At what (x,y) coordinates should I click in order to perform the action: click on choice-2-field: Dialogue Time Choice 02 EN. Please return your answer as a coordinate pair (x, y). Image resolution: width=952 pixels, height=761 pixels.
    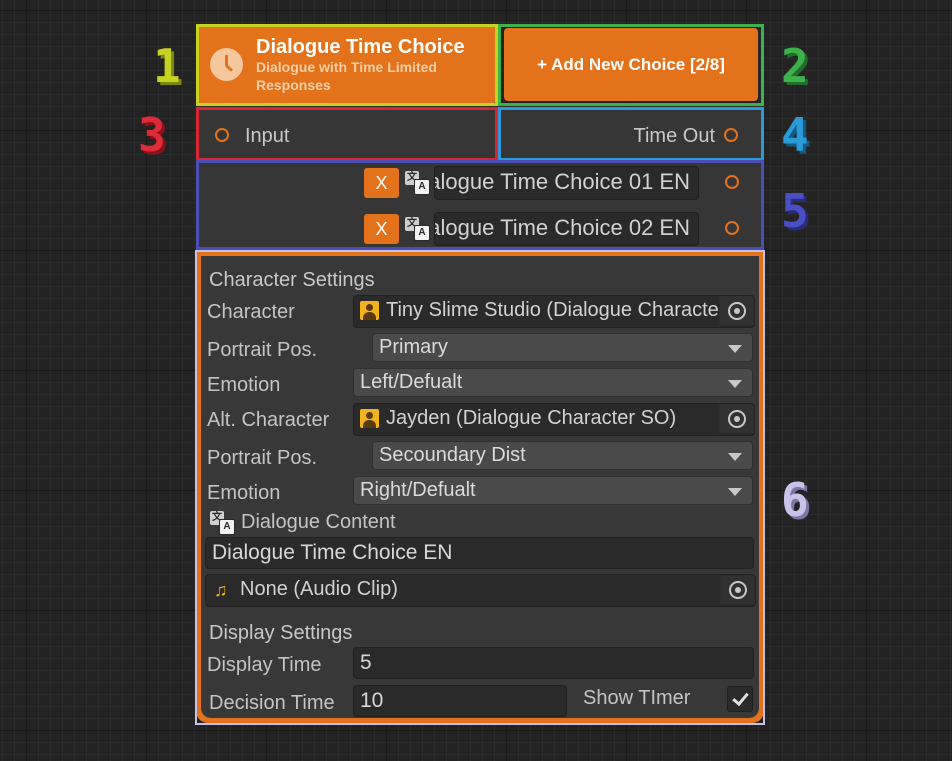
    Looking at the image, I should click on (566, 229).